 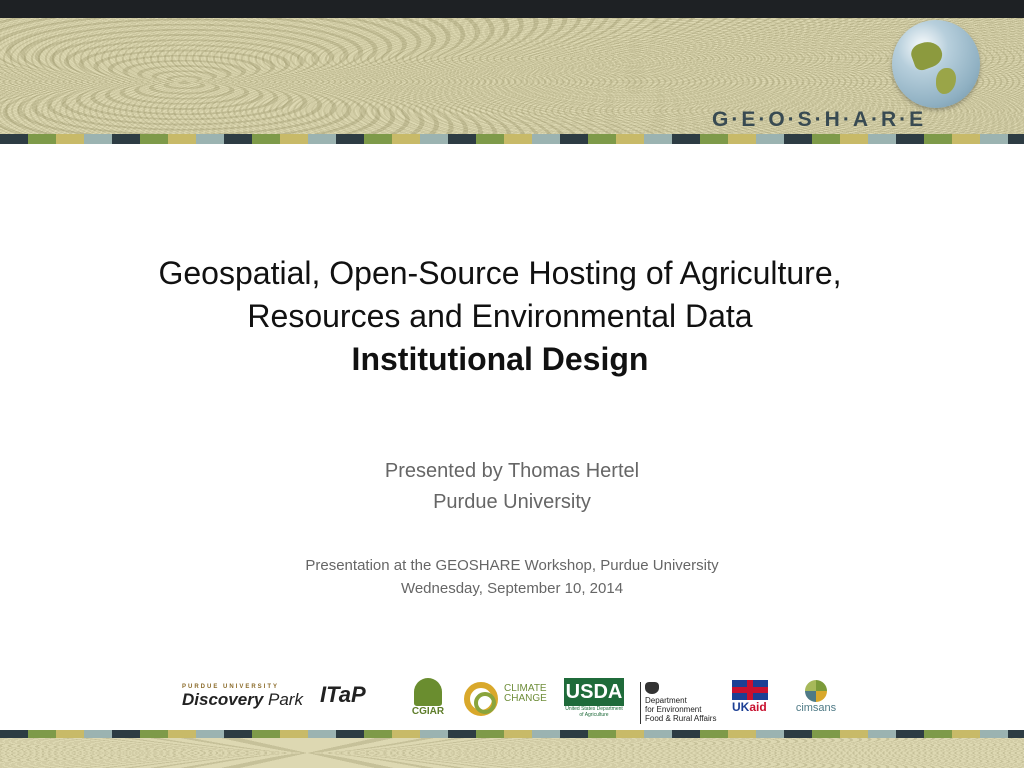 What do you see at coordinates (512, 502) in the screenshot?
I see `presenter-affiliation: Purdue University` at bounding box center [512, 502].